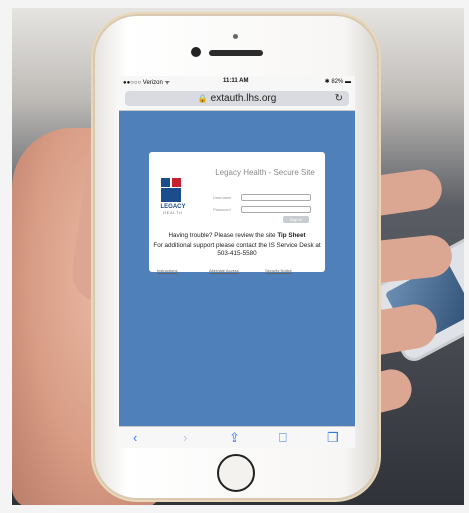 The image size is (469, 513). I want to click on footer-link-instructions: Instructions, so click(167, 270).